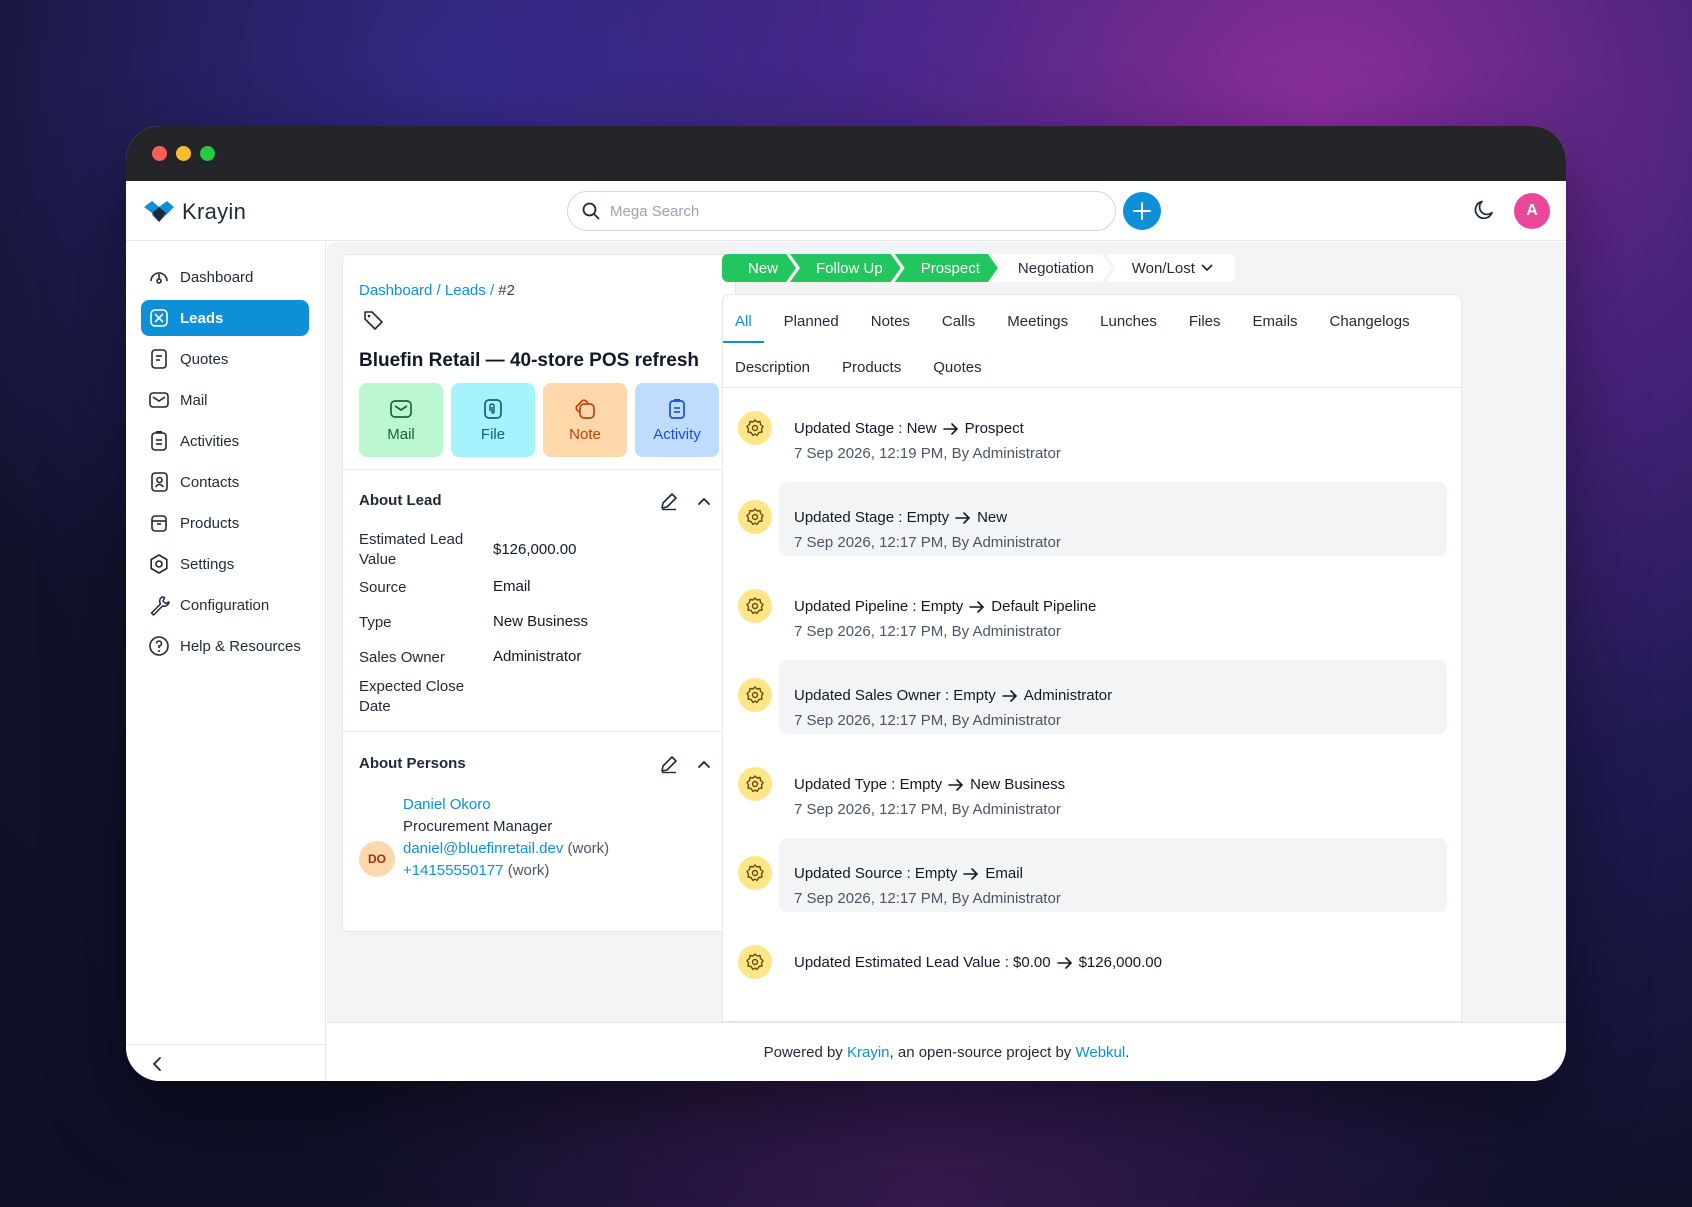  I want to click on stage-label: Negotiation, so click(1055, 268).